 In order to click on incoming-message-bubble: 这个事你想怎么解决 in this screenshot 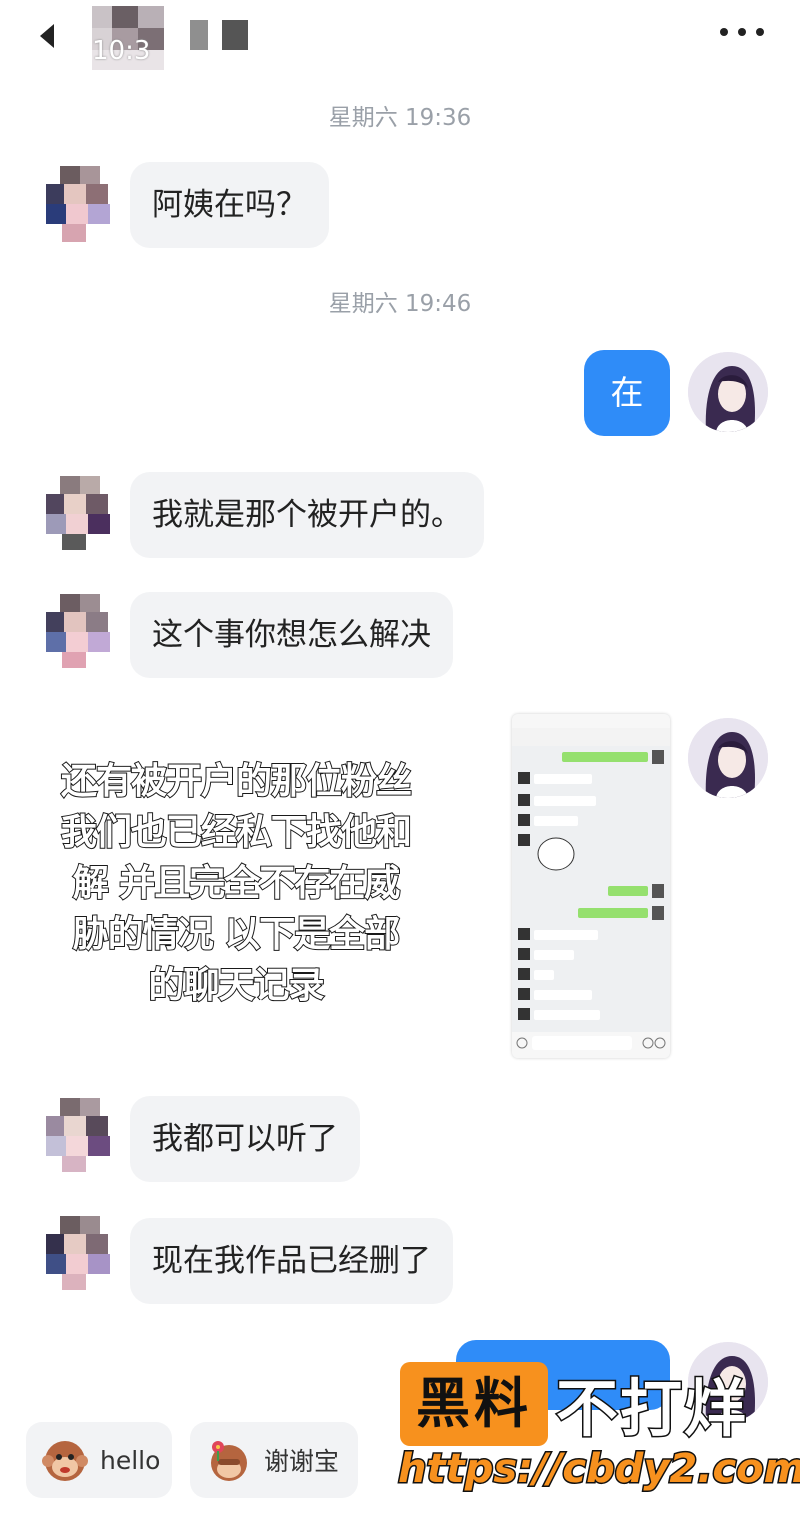, I will do `click(291, 635)`.